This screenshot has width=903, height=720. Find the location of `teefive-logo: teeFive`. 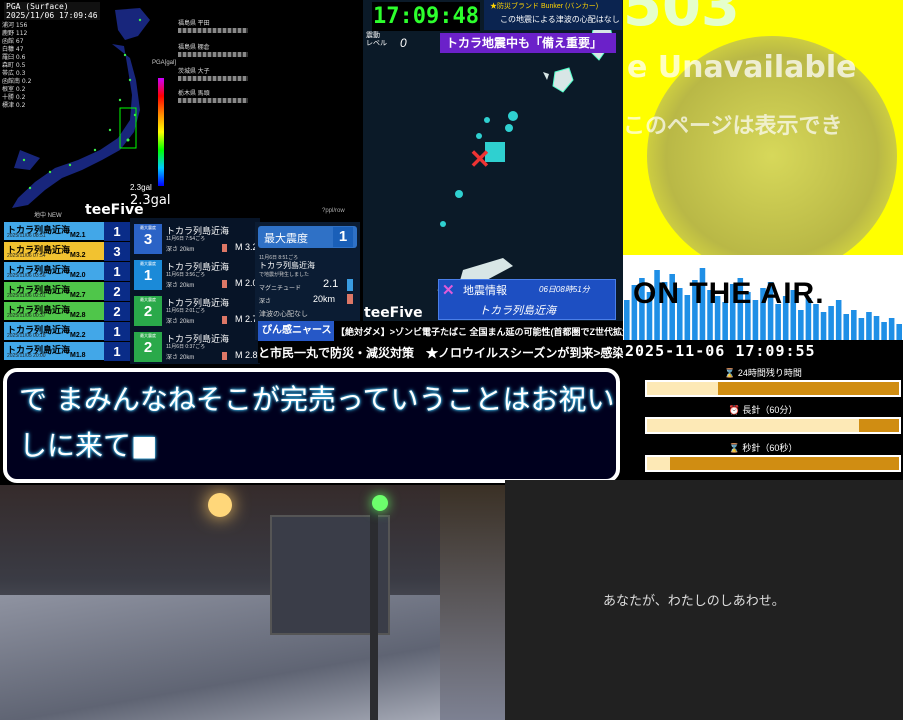

teefive-logo: teeFive is located at coordinates (114, 210).